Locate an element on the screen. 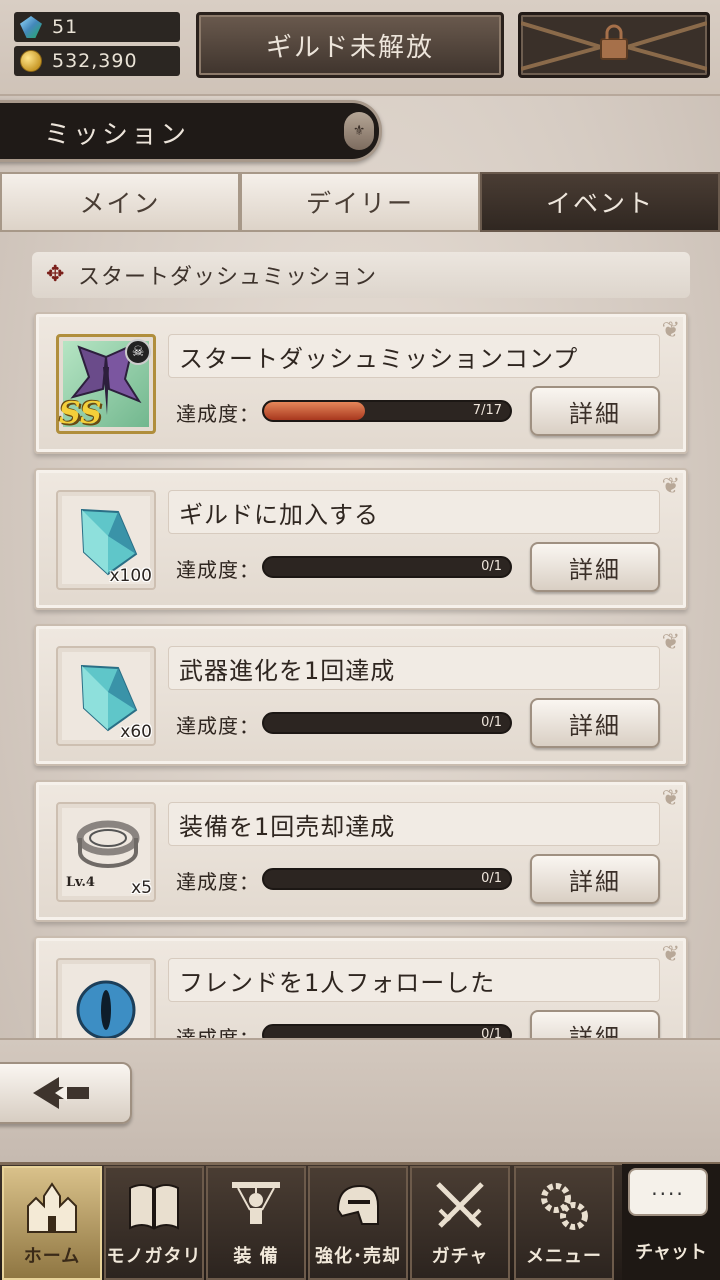 The height and width of the screenshot is (1280, 720). mission-card: ❦ フレンドを1人フォローした 達成度： 0/1 詳細 is located at coordinates (361, 987).